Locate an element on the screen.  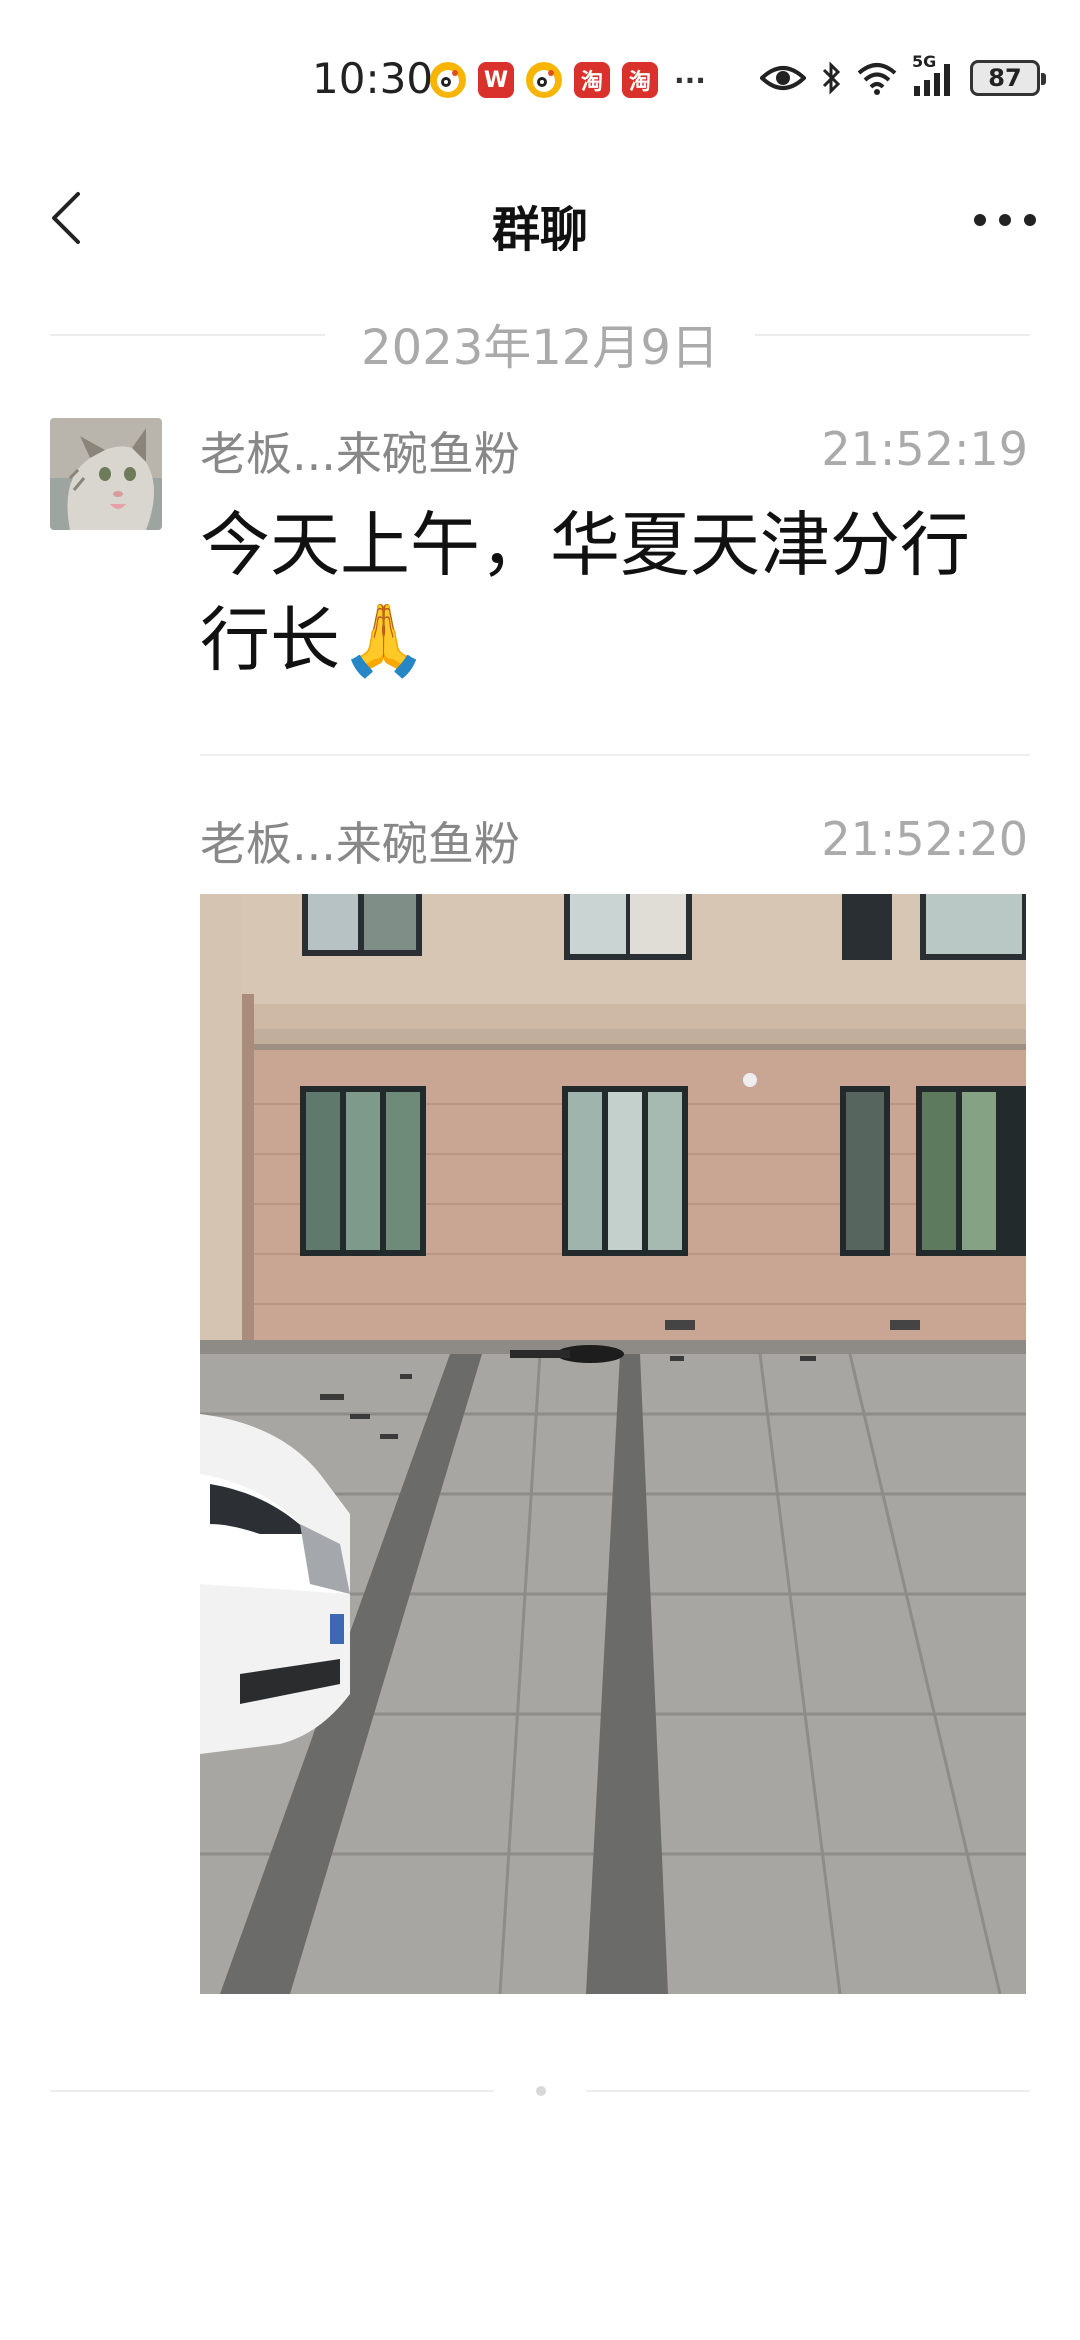
more-horizontal-icon is located at coordinates (1005, 220).